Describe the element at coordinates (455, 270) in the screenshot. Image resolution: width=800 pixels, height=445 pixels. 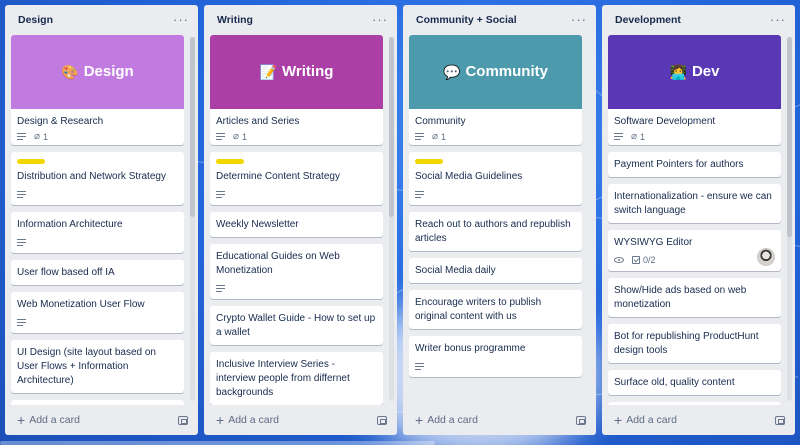
I see `card-title: Social Media daily` at that location.